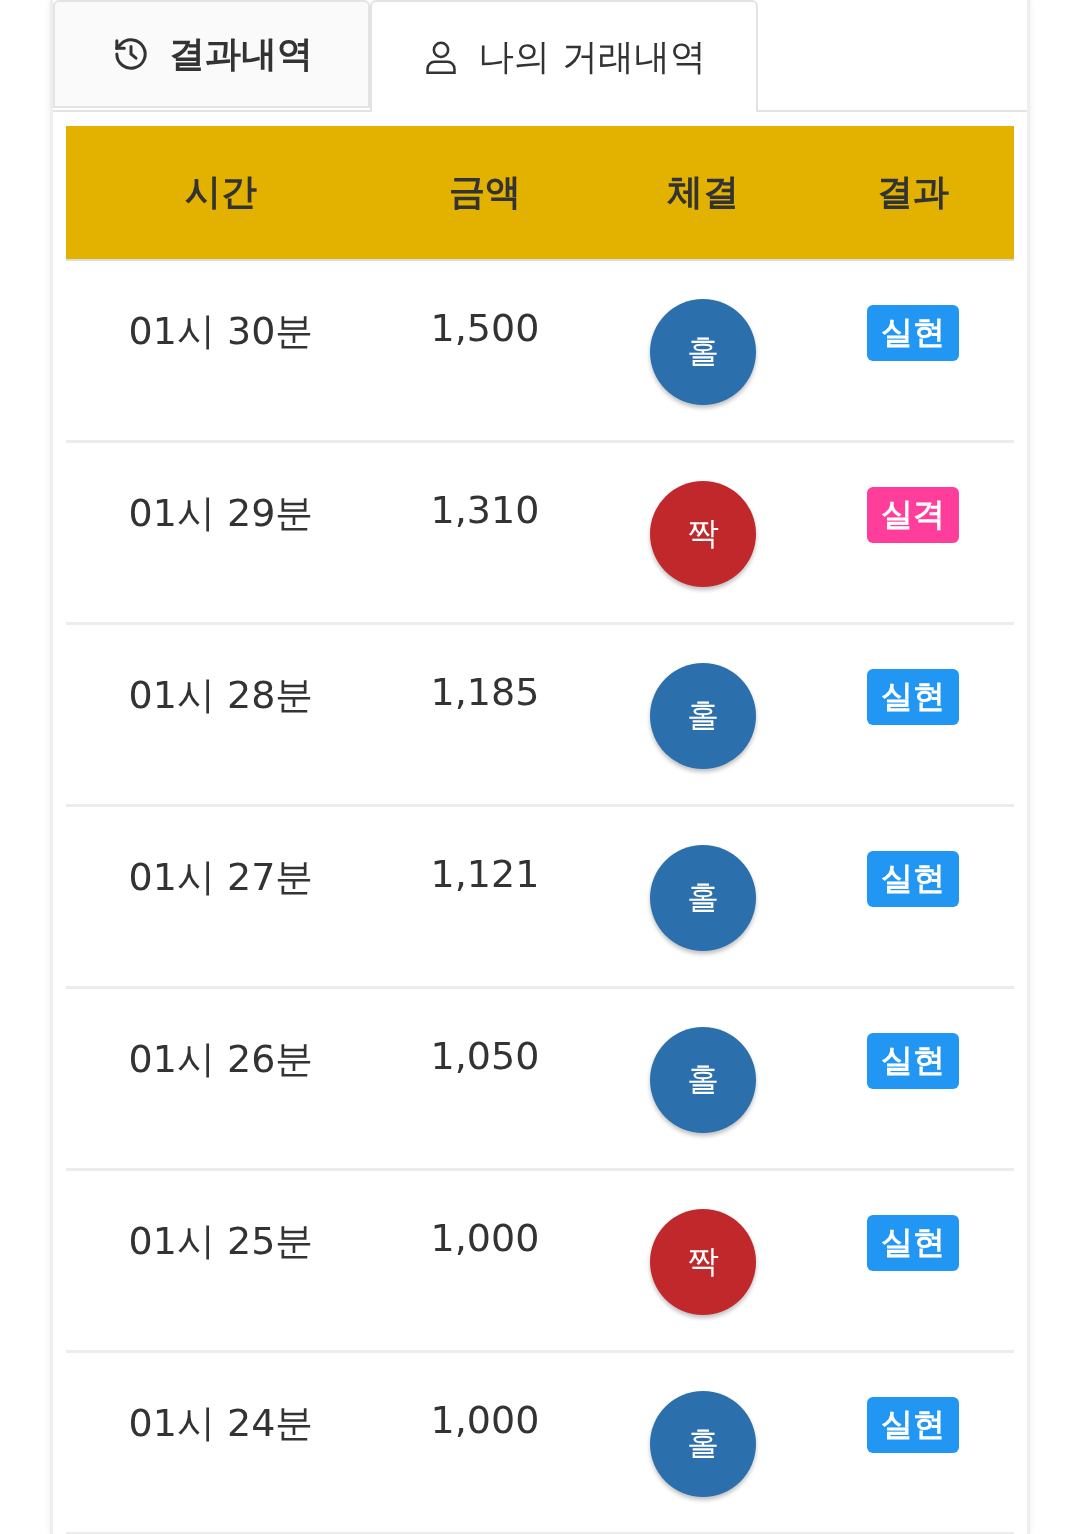  Describe the element at coordinates (221, 1423) in the screenshot. I see `table-cell-text: 01시 24분` at that location.